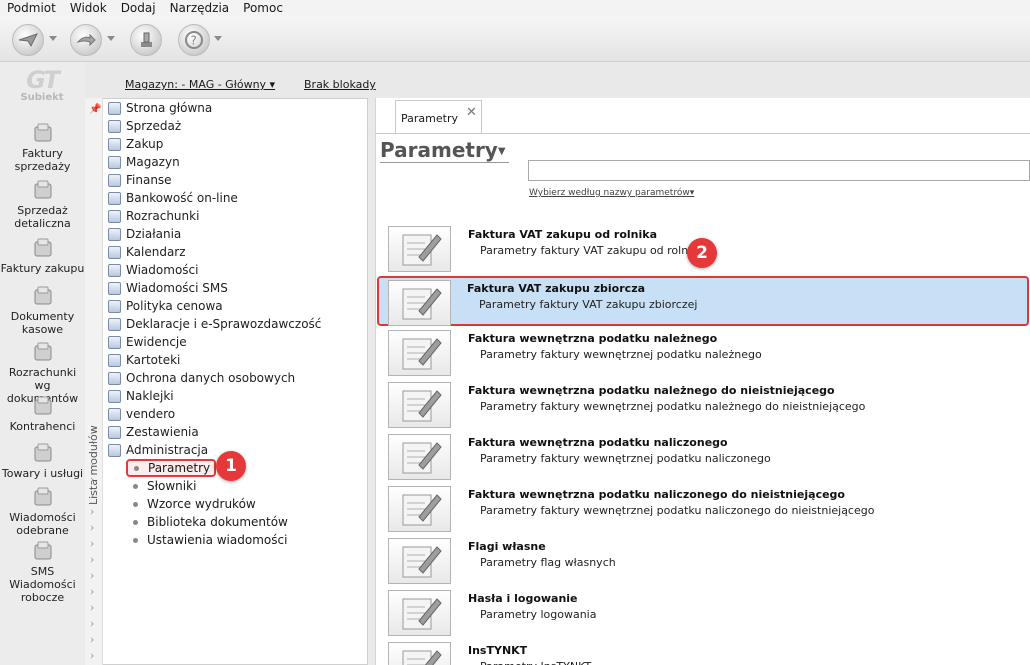  I want to click on nav-item-label: Dokumenty kasowe, so click(42, 323).